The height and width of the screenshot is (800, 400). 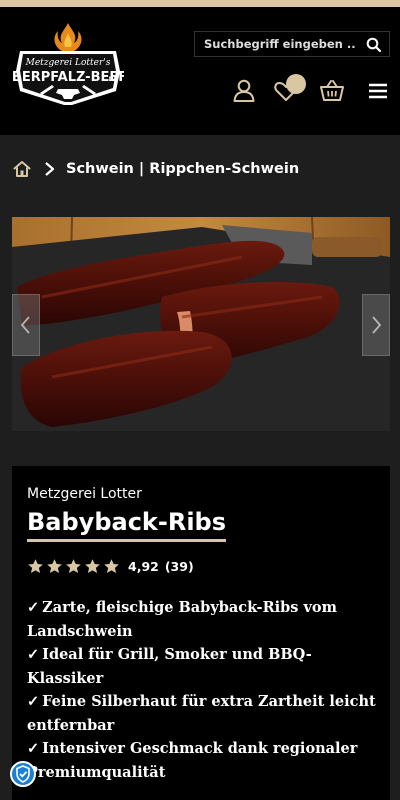 I want to click on product-brand: Metzgerei Lotter, so click(x=84, y=494).